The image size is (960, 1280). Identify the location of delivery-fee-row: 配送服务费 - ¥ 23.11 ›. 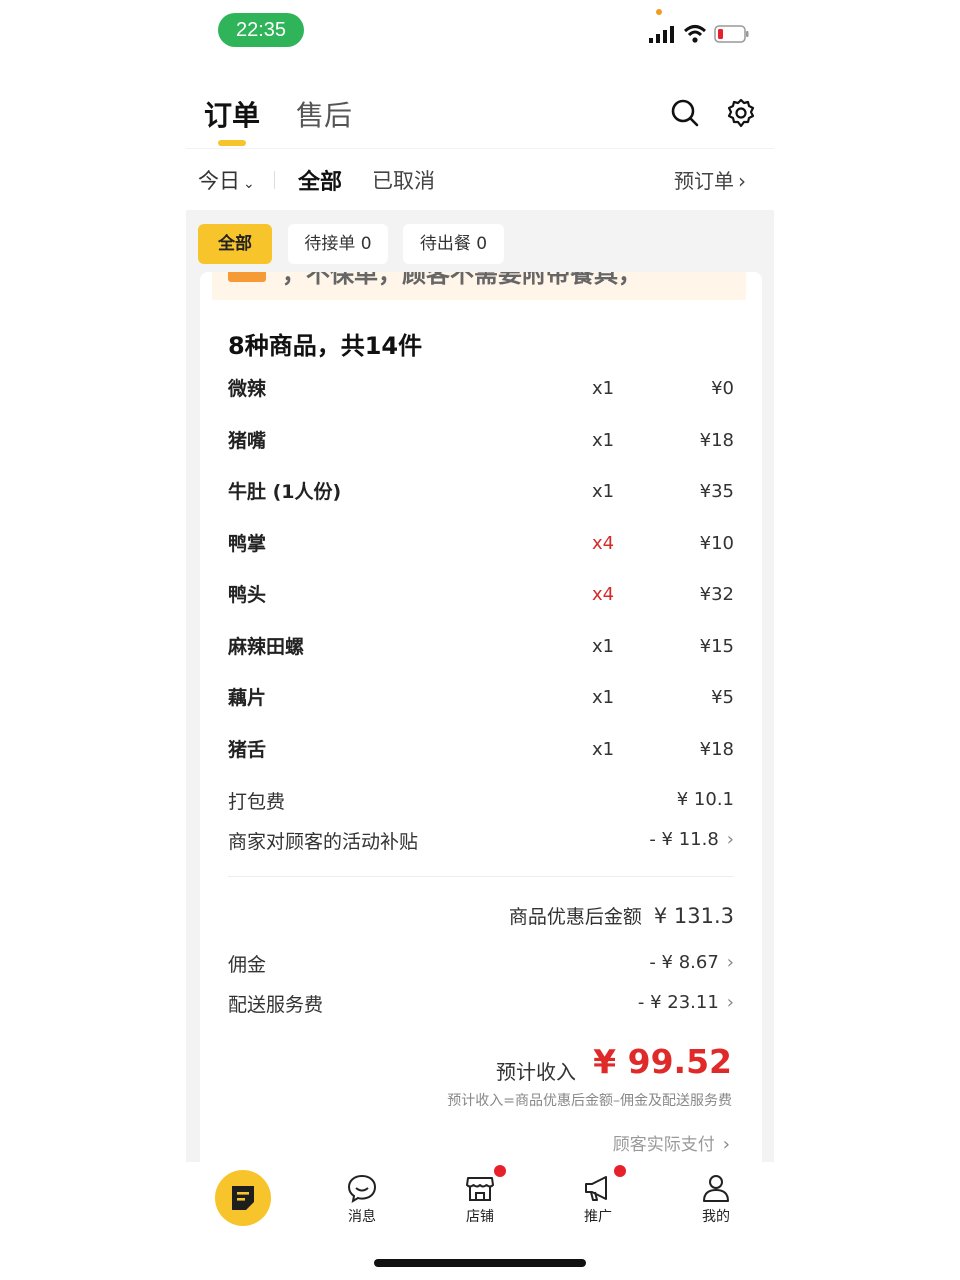
(481, 1005).